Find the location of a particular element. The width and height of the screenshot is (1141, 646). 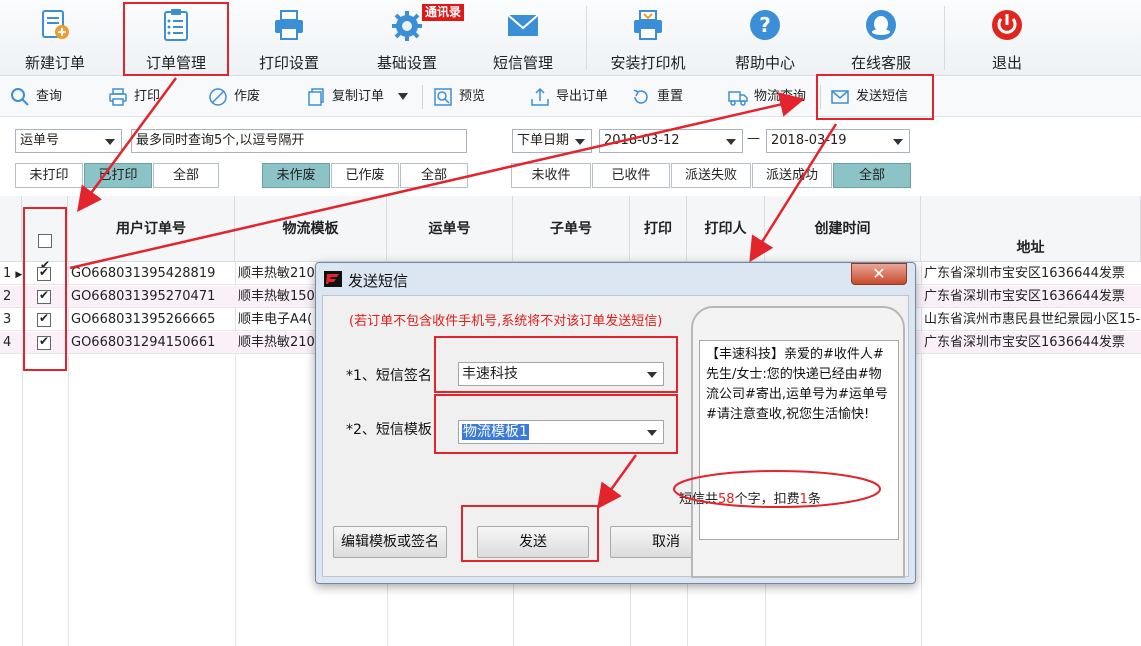

order-number-cell: GO668031294150661 is located at coordinates (143, 342).